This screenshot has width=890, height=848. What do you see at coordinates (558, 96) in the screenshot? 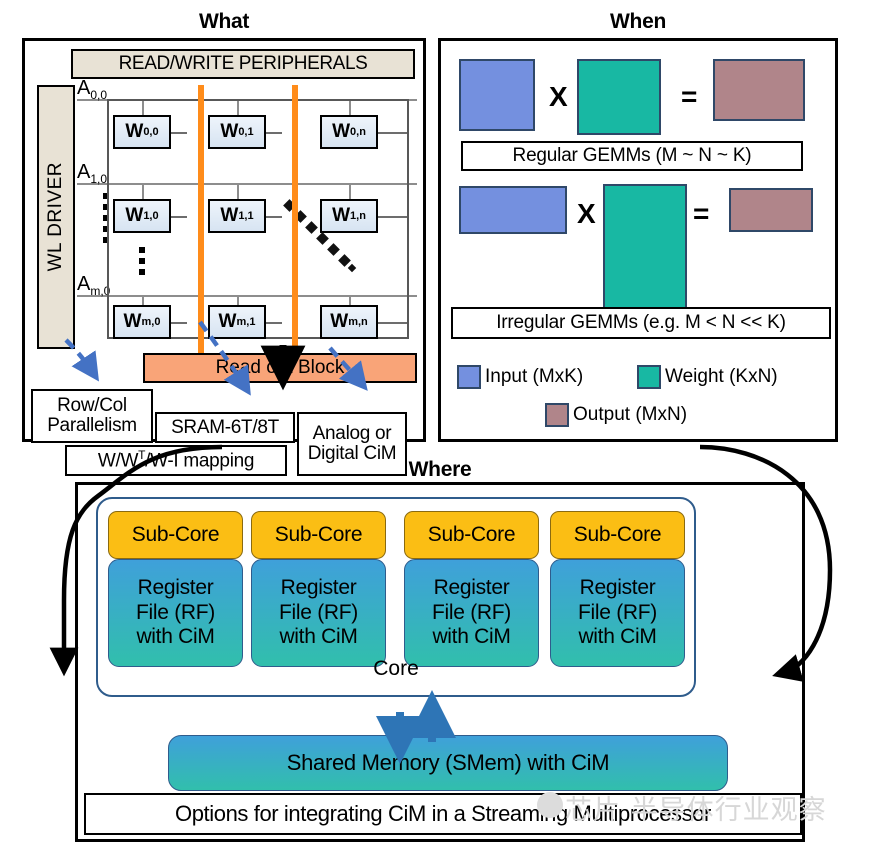
I see `multiply-operator-regular: X` at bounding box center [558, 96].